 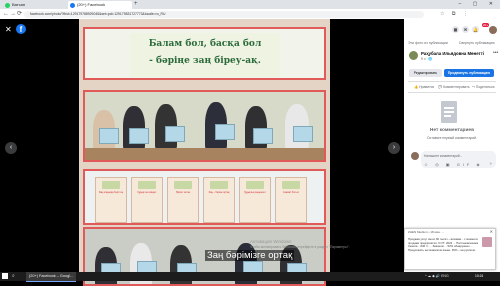 I want to click on tab-facebook: (20+) Facebook, so click(x=100, y=5).